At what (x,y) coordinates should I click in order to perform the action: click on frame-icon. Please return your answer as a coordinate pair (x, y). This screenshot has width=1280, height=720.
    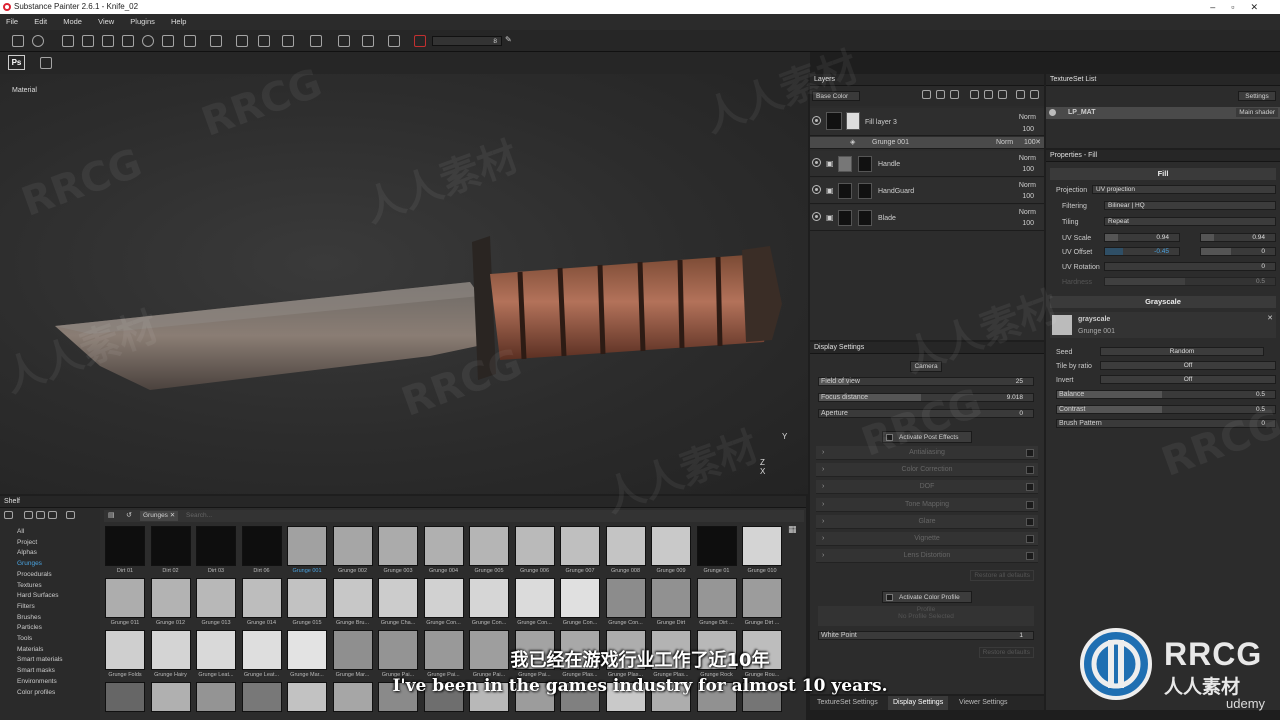
    Looking at the image, I should click on (368, 41).